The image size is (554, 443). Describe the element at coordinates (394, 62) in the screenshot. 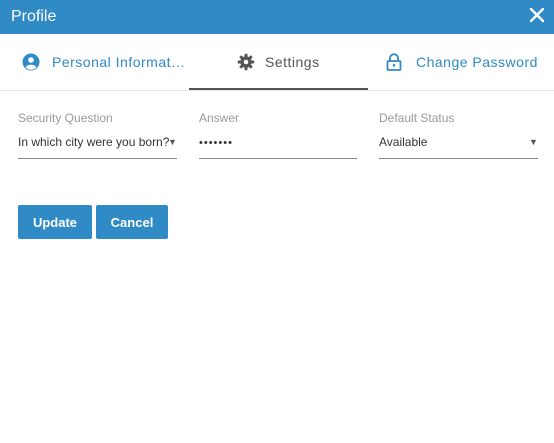

I see `lock-icon` at that location.